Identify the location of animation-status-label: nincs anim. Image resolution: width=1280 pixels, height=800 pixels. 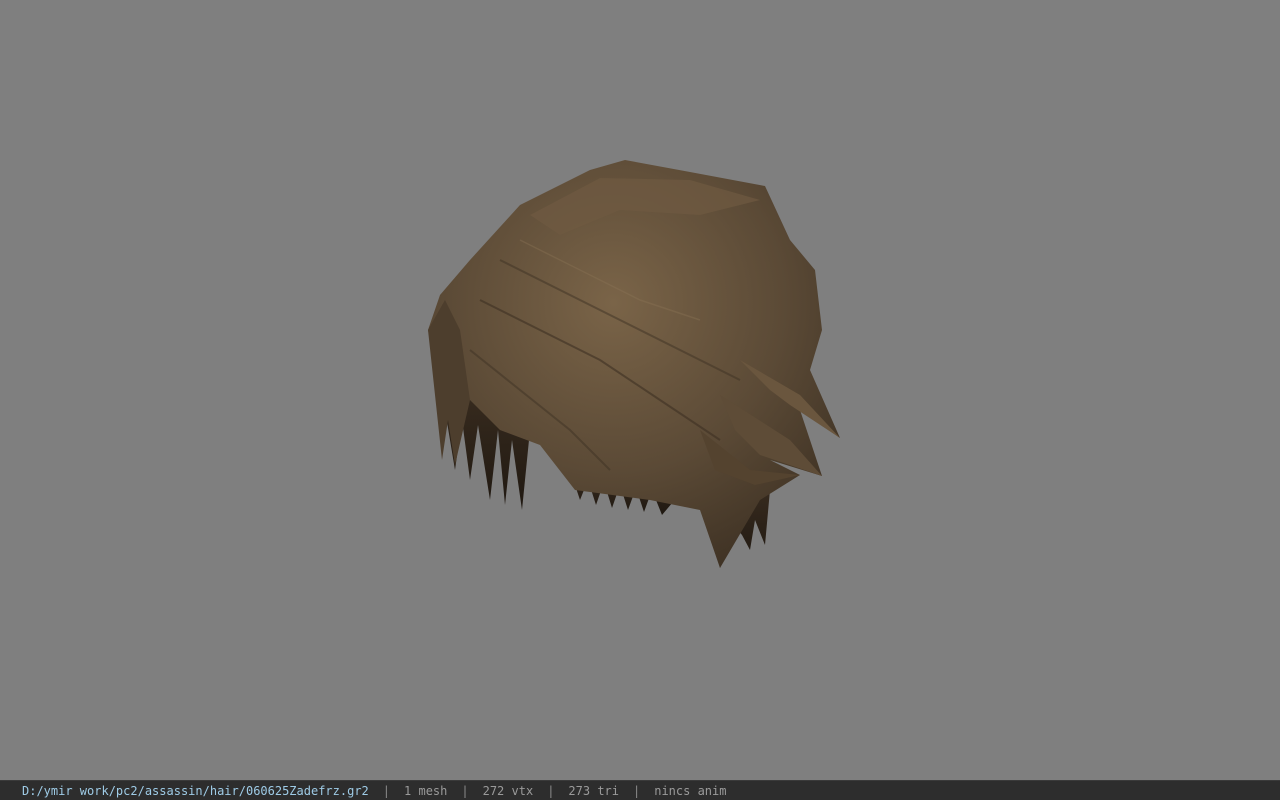
(690, 790).